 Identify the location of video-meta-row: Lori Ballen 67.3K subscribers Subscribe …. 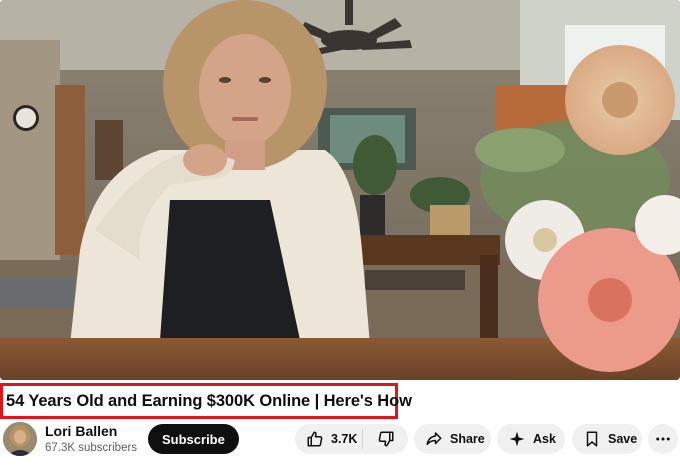
(340, 440).